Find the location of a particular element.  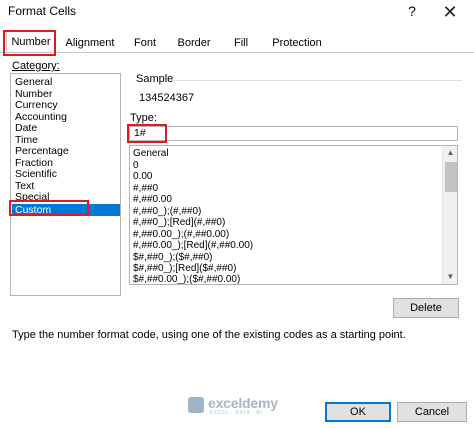

exceldemy-logo-icon is located at coordinates (196, 405).